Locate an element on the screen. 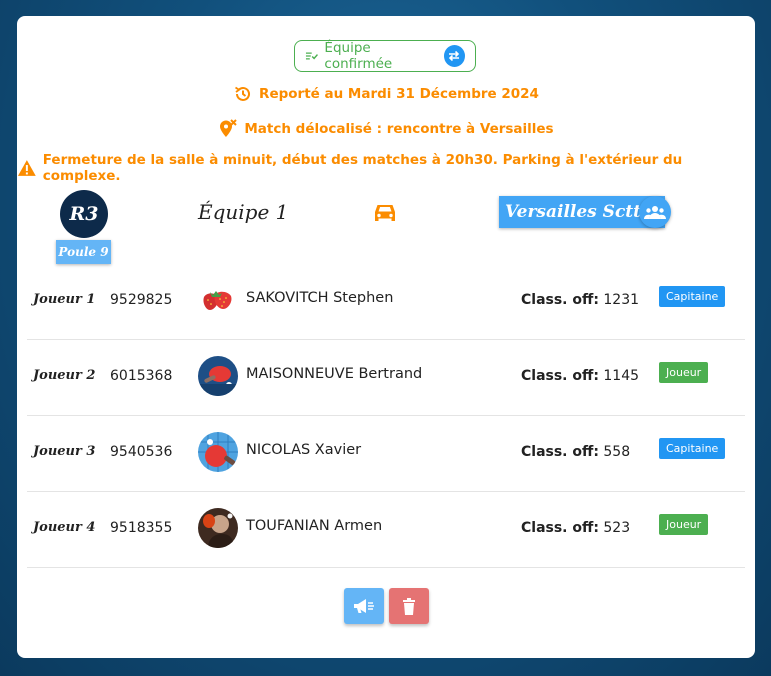 The image size is (771, 676). pool-chip: Poule 9 is located at coordinates (83, 252).